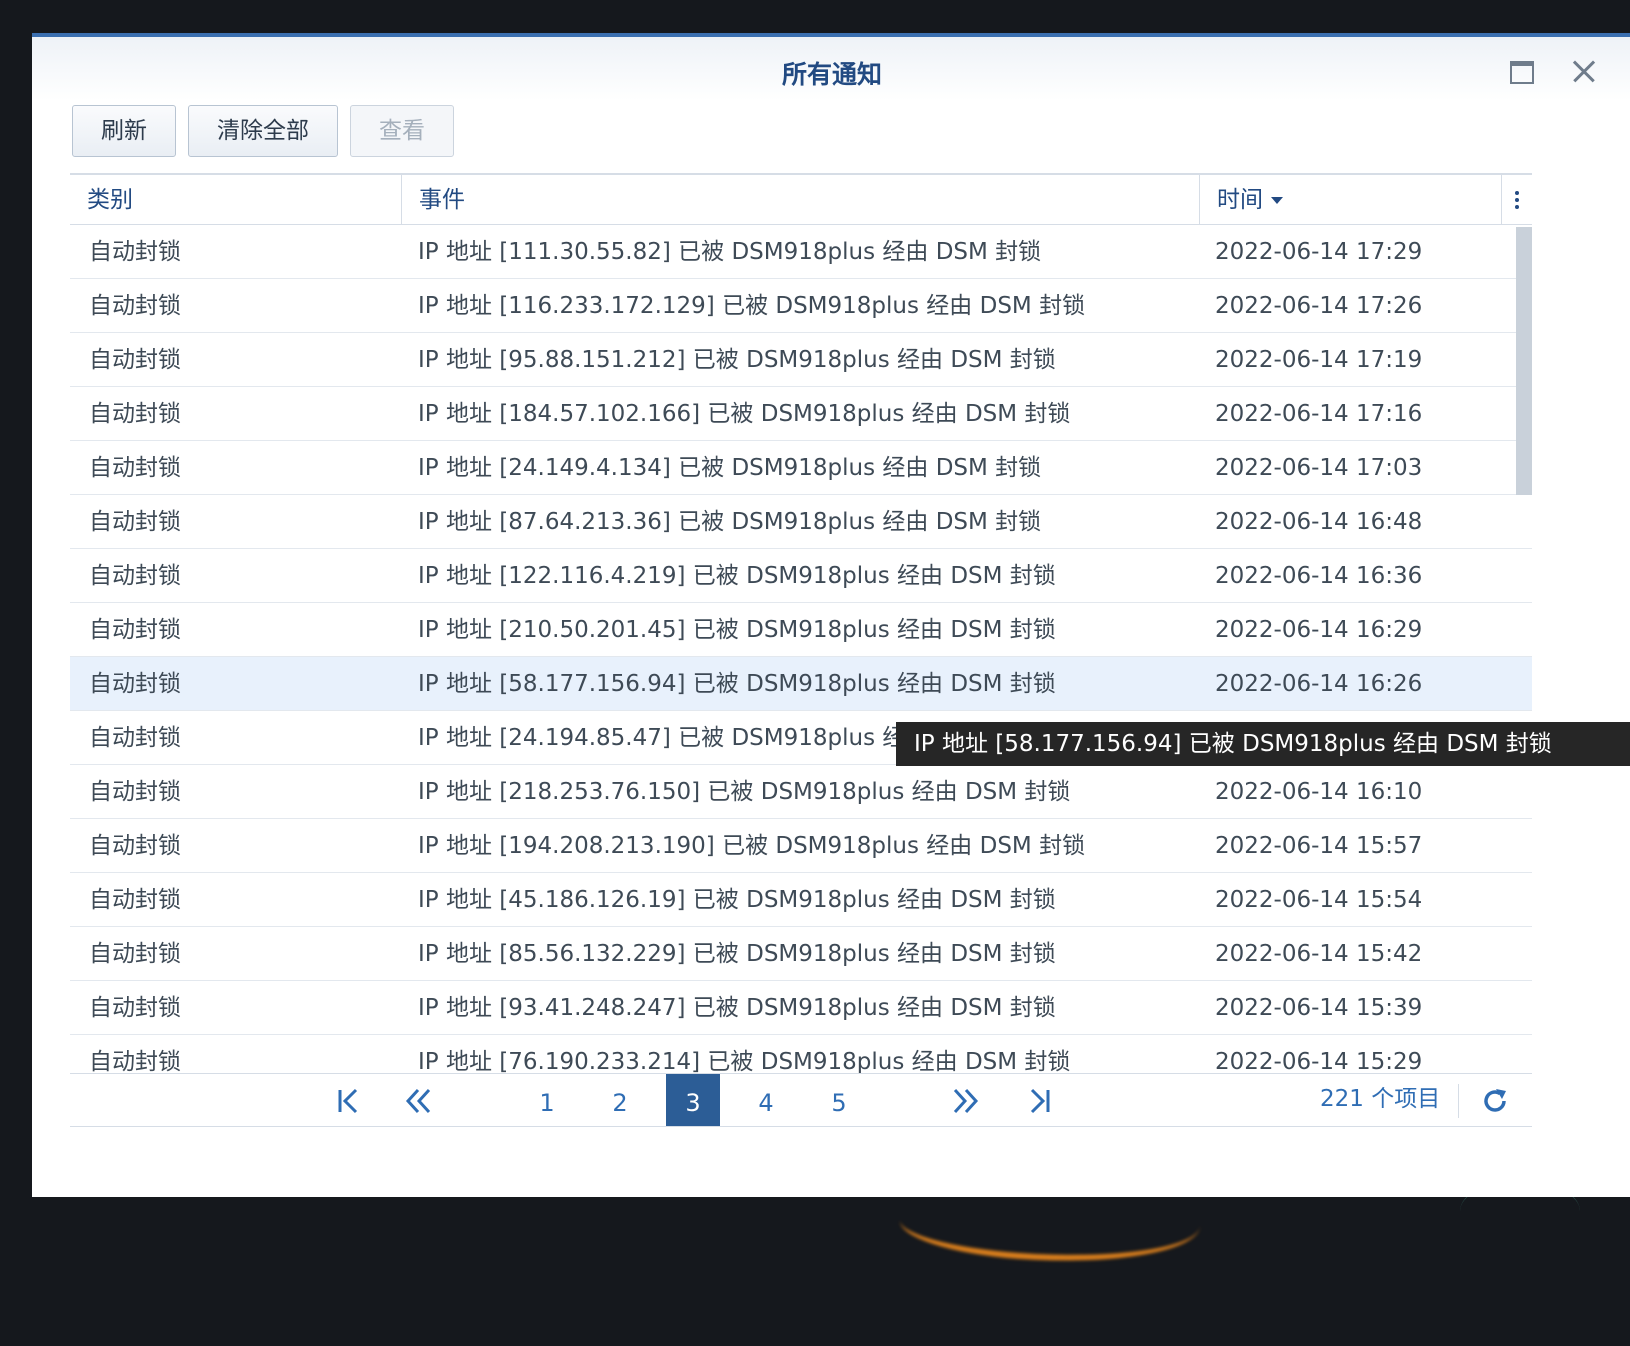  I want to click on row-time: 2022-06-14 15:42, so click(1319, 954).